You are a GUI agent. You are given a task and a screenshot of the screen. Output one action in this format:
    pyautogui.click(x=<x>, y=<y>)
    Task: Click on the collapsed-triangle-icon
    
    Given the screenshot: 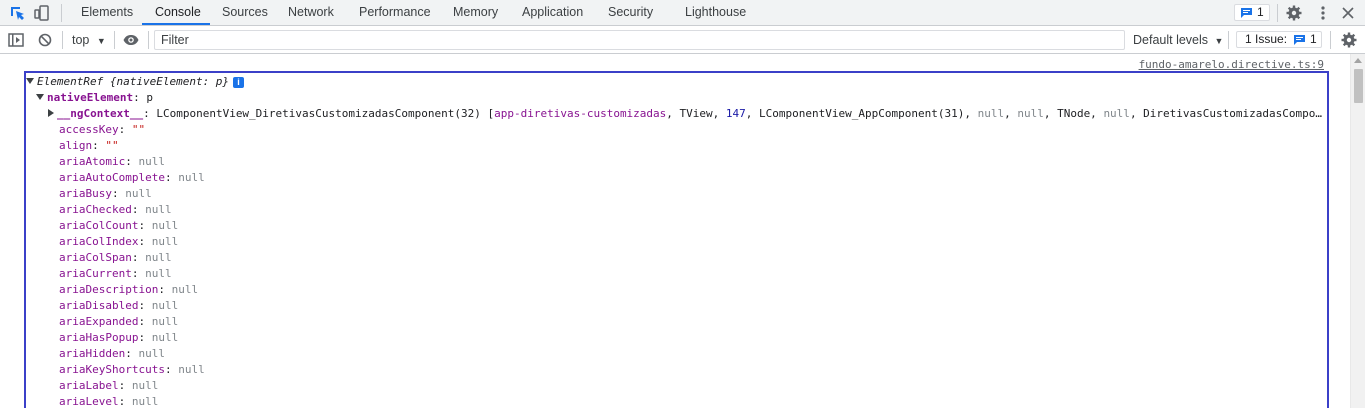 What is the action you would take?
    pyautogui.click(x=51, y=113)
    